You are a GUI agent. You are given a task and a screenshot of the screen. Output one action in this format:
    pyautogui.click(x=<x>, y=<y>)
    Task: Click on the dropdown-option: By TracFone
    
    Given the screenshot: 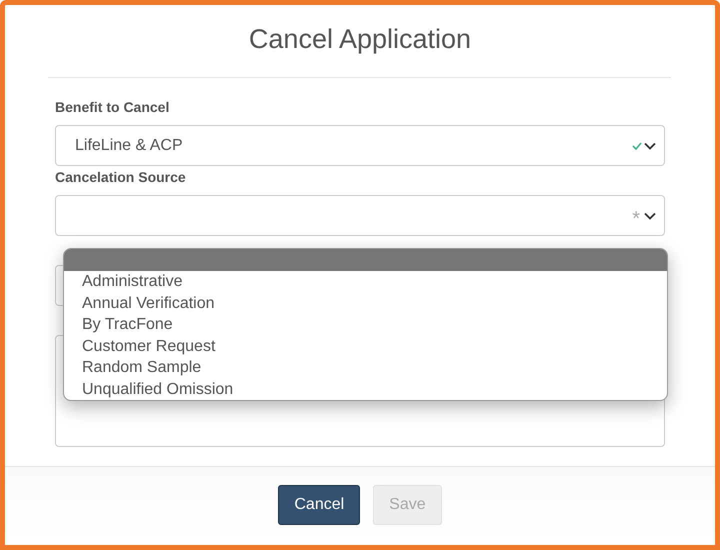 What is the action you would take?
    pyautogui.click(x=365, y=325)
    